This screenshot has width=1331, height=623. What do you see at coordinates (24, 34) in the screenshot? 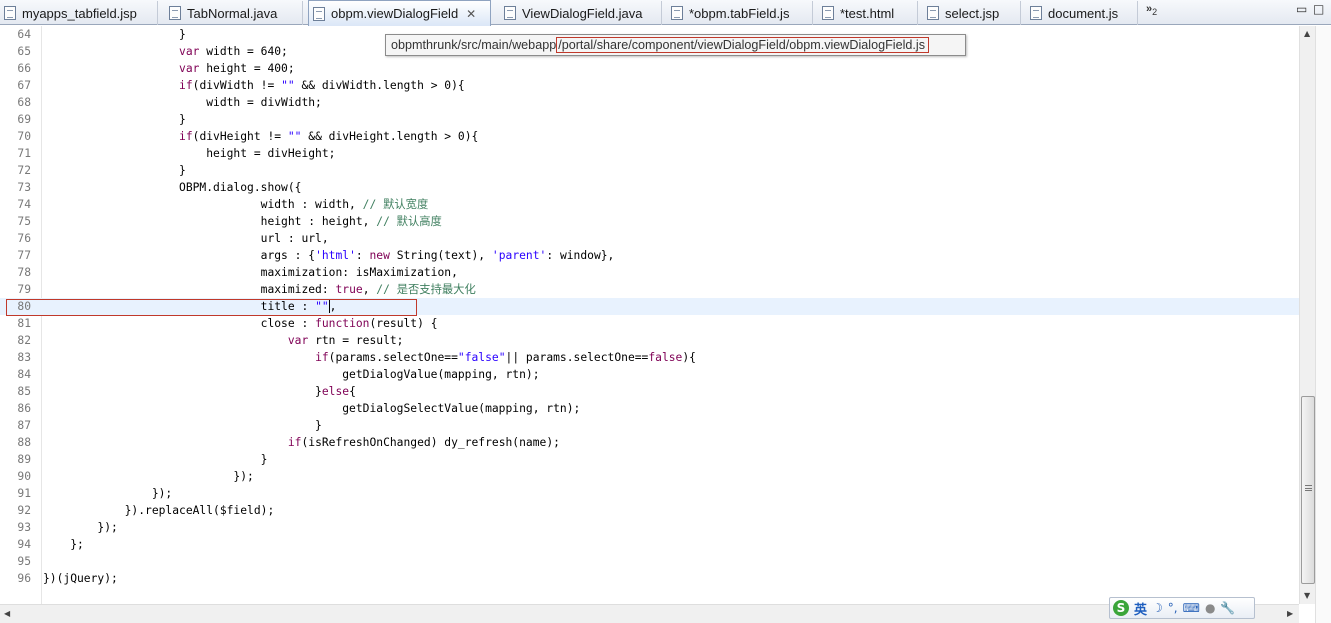
I see `line-number: 64` at bounding box center [24, 34].